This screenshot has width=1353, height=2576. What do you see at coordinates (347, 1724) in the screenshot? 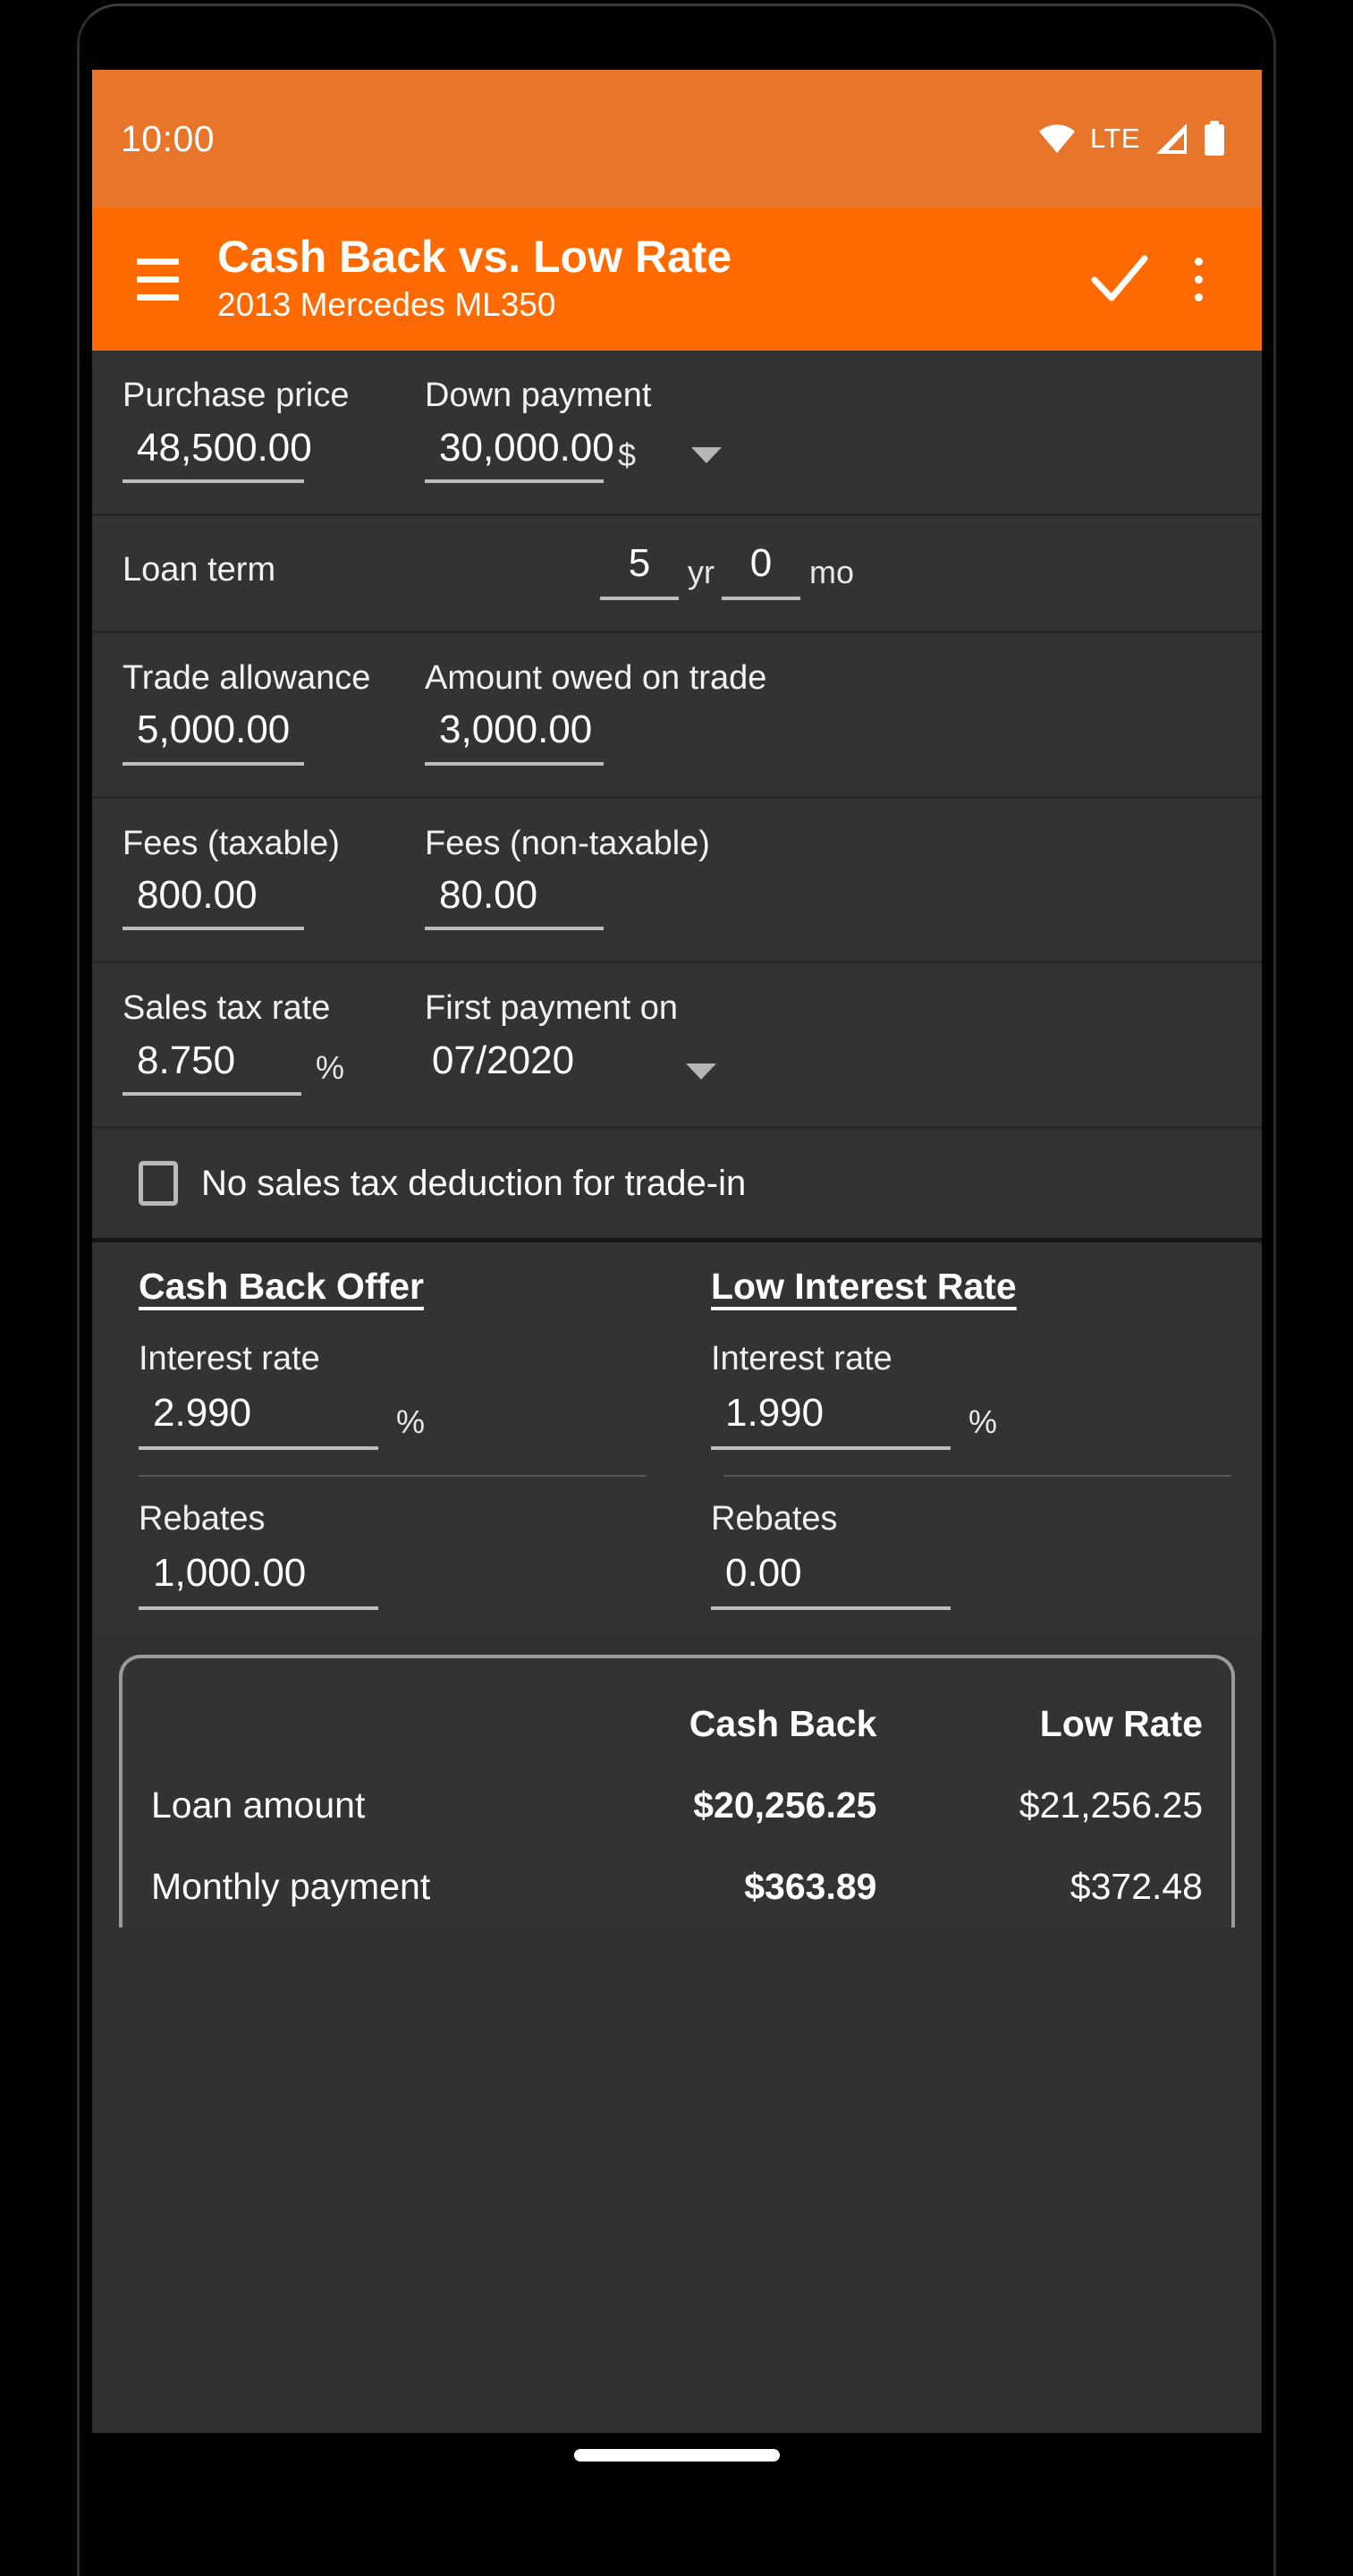
I see `results-blank-header` at bounding box center [347, 1724].